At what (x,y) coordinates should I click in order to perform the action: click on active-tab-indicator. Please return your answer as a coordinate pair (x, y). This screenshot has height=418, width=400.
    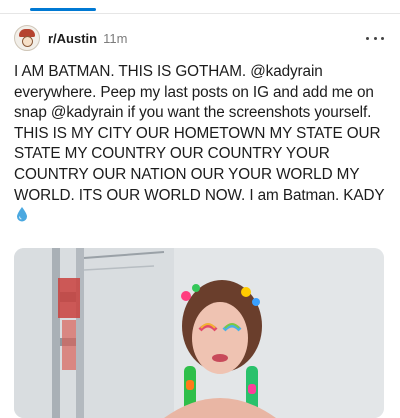
    Looking at the image, I should click on (63, 9).